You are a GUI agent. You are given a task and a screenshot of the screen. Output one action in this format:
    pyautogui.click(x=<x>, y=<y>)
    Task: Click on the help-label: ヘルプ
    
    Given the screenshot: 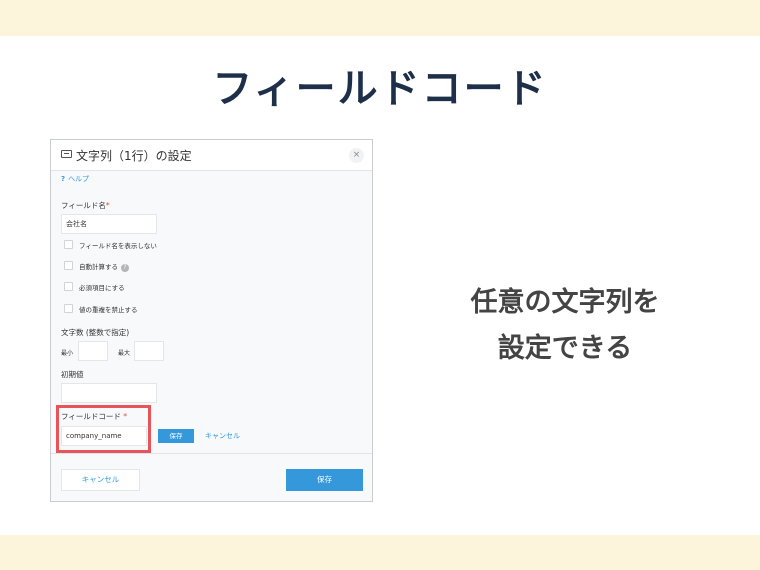 What is the action you would take?
    pyautogui.click(x=79, y=179)
    